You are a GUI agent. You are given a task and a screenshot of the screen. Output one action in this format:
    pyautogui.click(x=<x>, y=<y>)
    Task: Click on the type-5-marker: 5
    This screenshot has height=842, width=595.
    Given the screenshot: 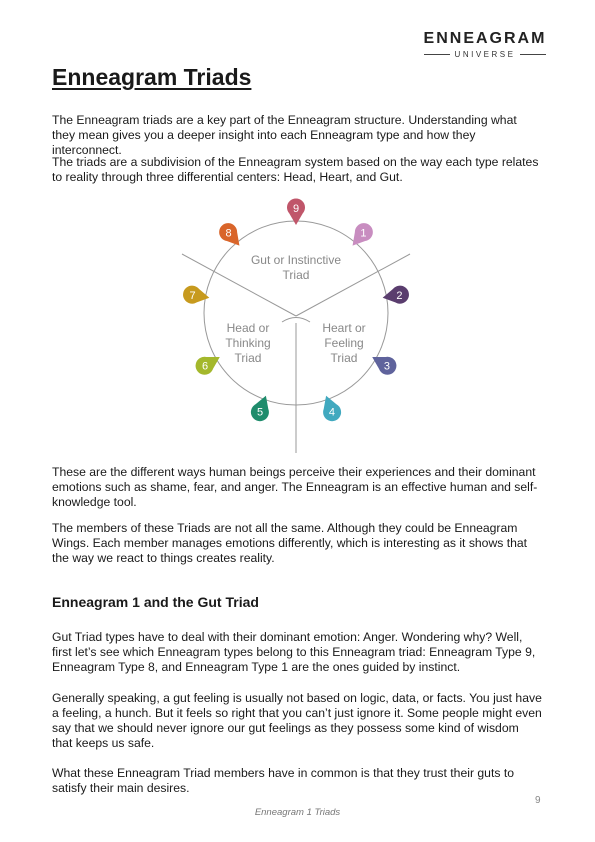 What is the action you would take?
    pyautogui.click(x=259, y=408)
    